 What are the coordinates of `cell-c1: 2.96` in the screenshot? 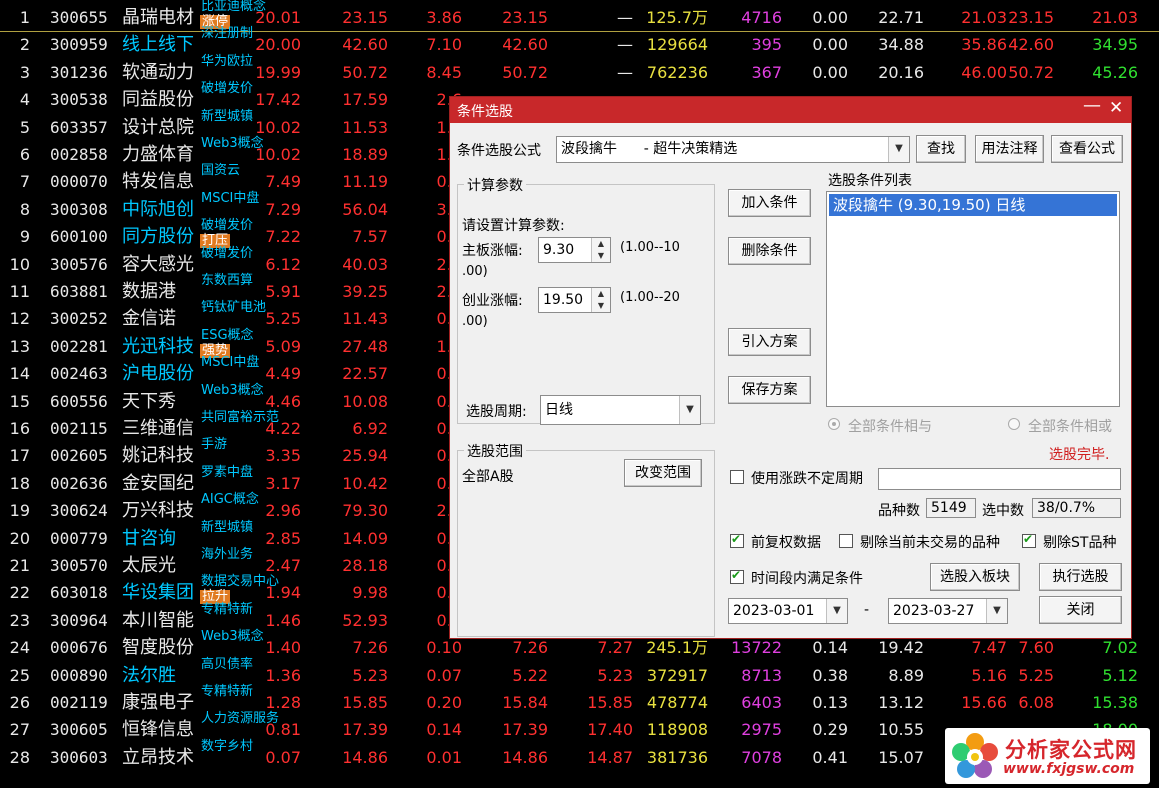 It's located at (283, 511).